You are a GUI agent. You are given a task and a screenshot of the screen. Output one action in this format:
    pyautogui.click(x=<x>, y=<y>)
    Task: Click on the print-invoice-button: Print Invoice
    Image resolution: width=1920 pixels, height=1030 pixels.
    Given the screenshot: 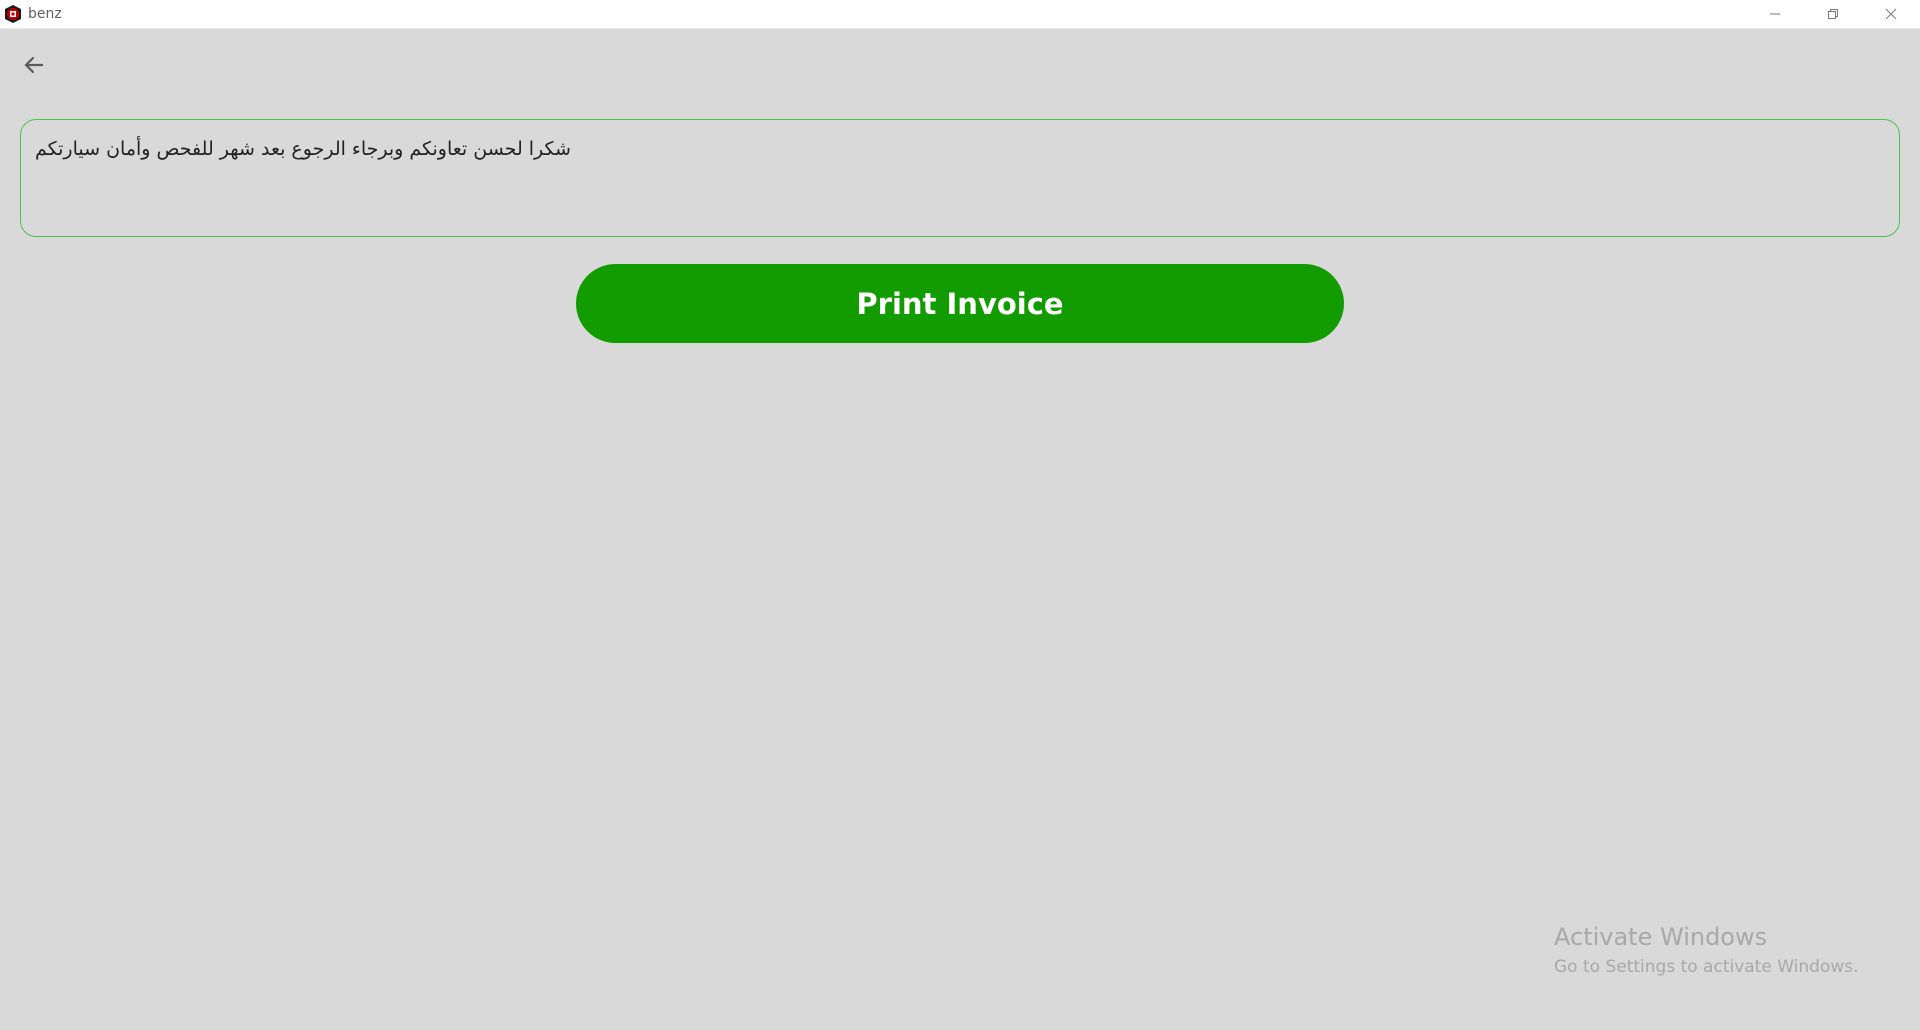 What is the action you would take?
    pyautogui.click(x=960, y=303)
    